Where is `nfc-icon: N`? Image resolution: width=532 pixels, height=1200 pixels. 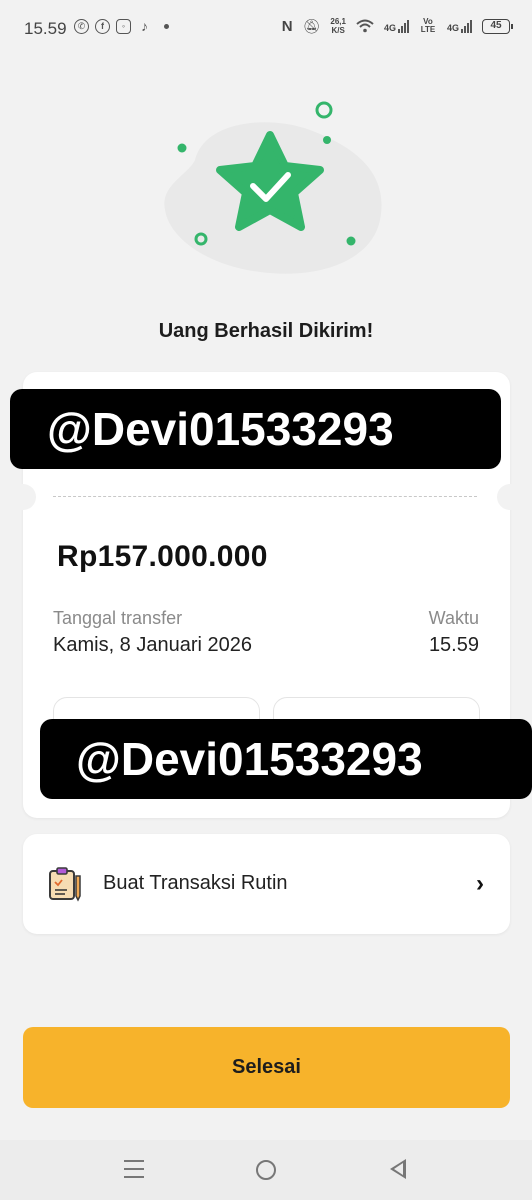 nfc-icon: N is located at coordinates (287, 26).